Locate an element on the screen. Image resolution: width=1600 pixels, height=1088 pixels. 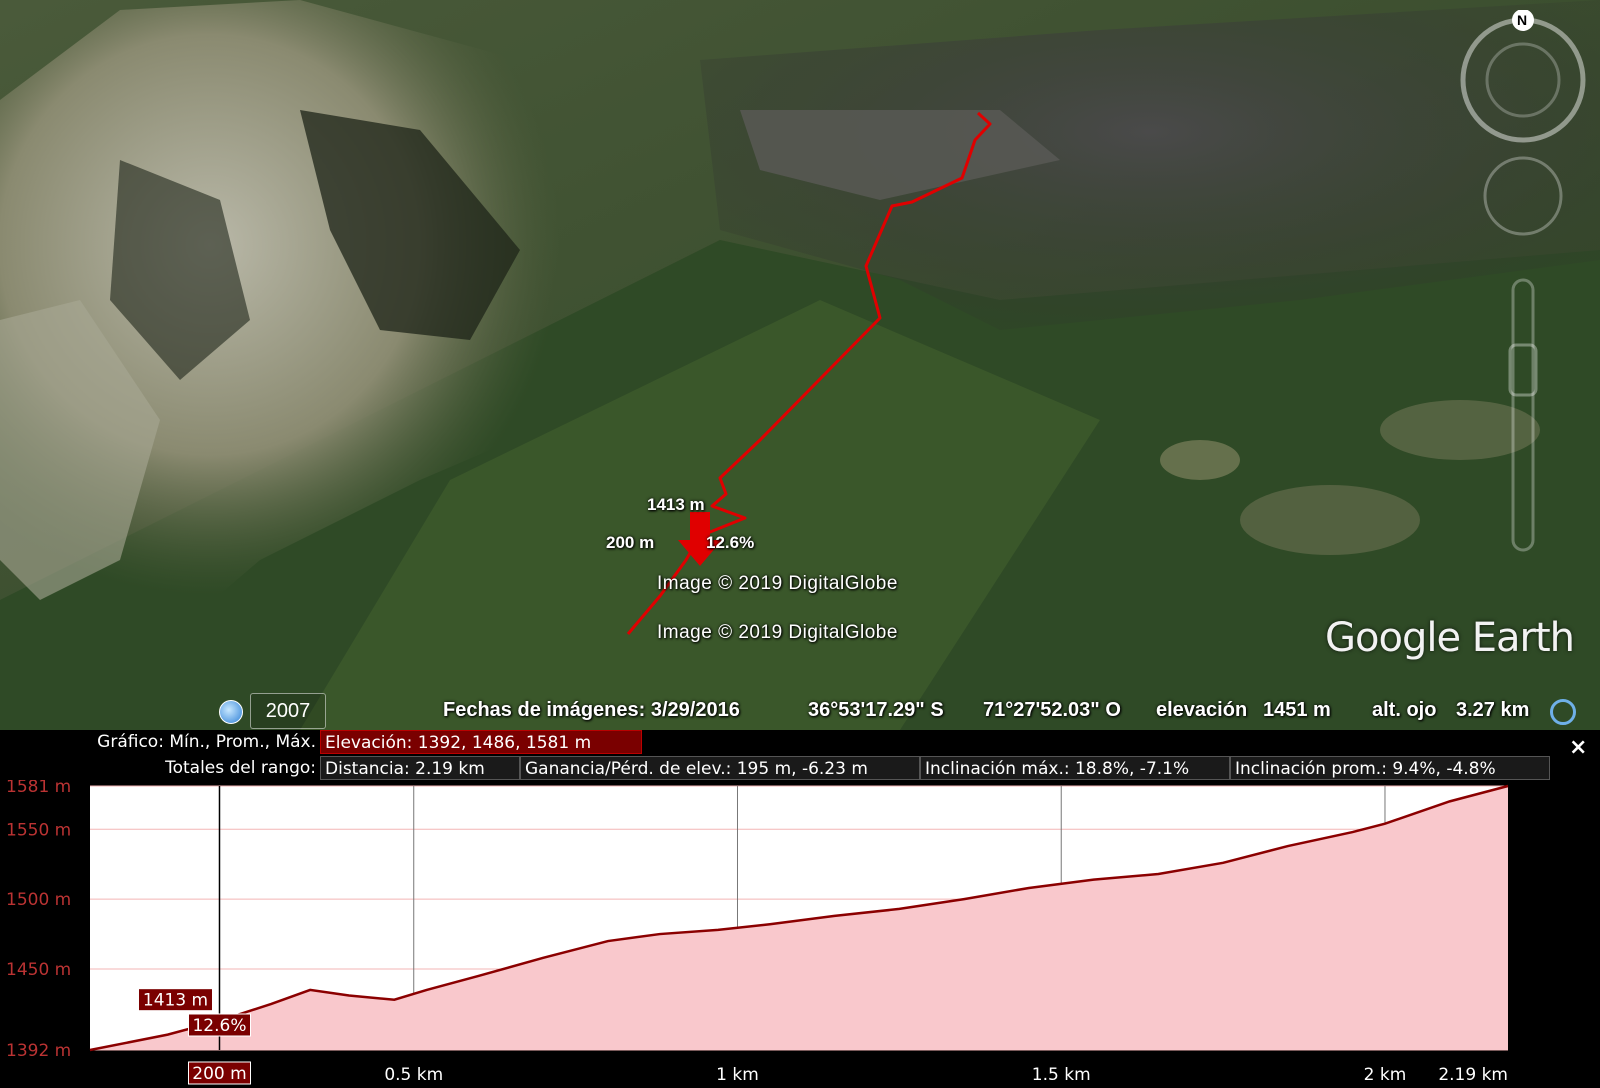
latitude-readout: 36°53'17.29" S is located at coordinates (876, 710).